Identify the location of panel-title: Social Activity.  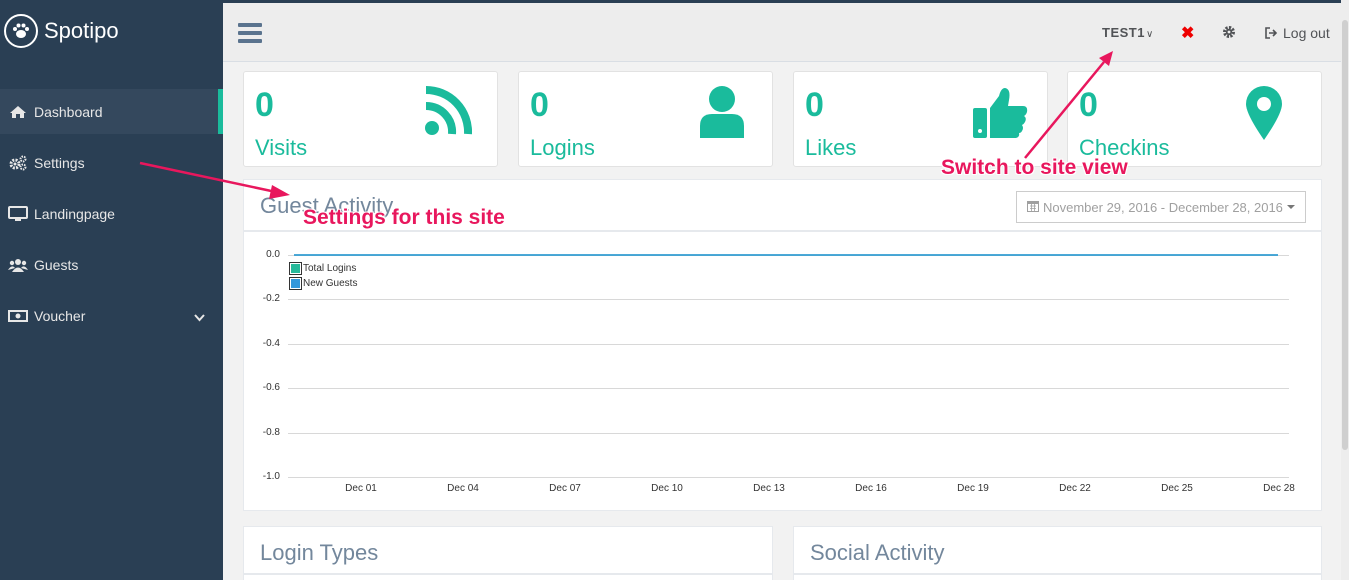
(877, 552).